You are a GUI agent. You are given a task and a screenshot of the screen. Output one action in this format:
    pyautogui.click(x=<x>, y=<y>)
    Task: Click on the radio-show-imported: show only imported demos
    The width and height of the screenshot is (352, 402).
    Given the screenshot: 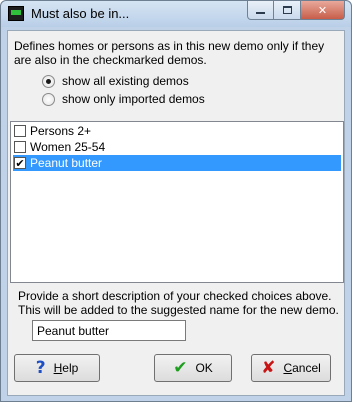 What is the action you would take?
    pyautogui.click(x=123, y=99)
    